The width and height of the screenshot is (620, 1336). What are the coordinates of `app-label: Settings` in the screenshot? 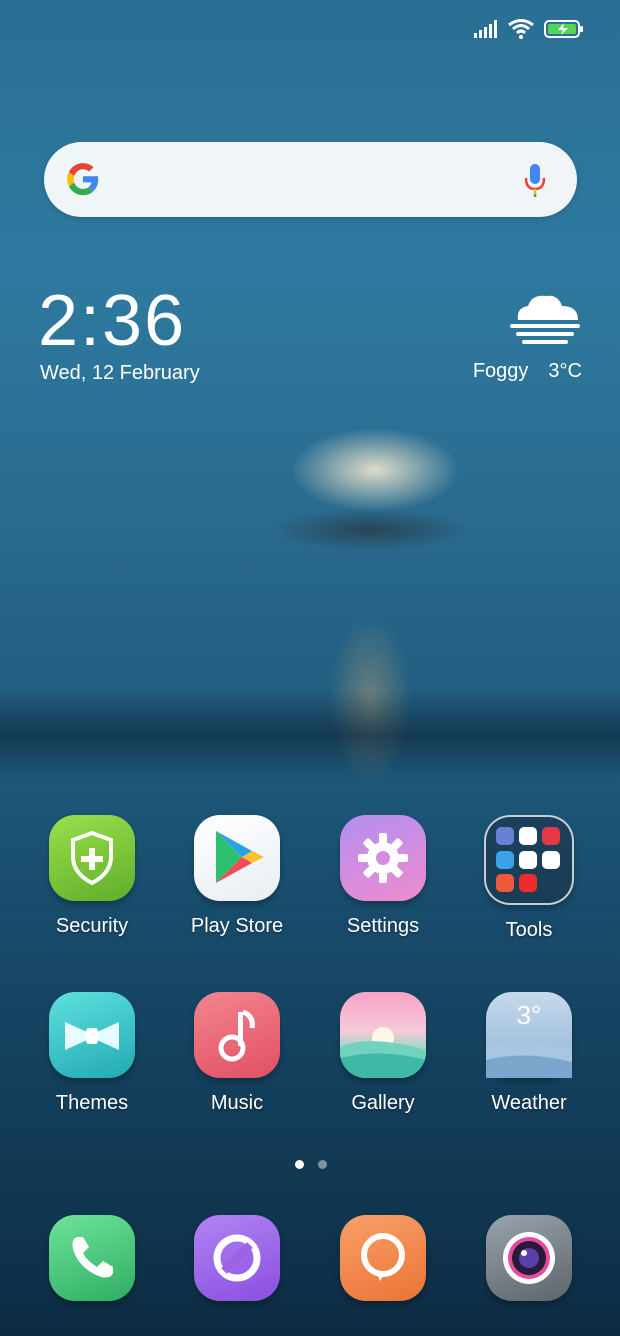 It's located at (383, 926).